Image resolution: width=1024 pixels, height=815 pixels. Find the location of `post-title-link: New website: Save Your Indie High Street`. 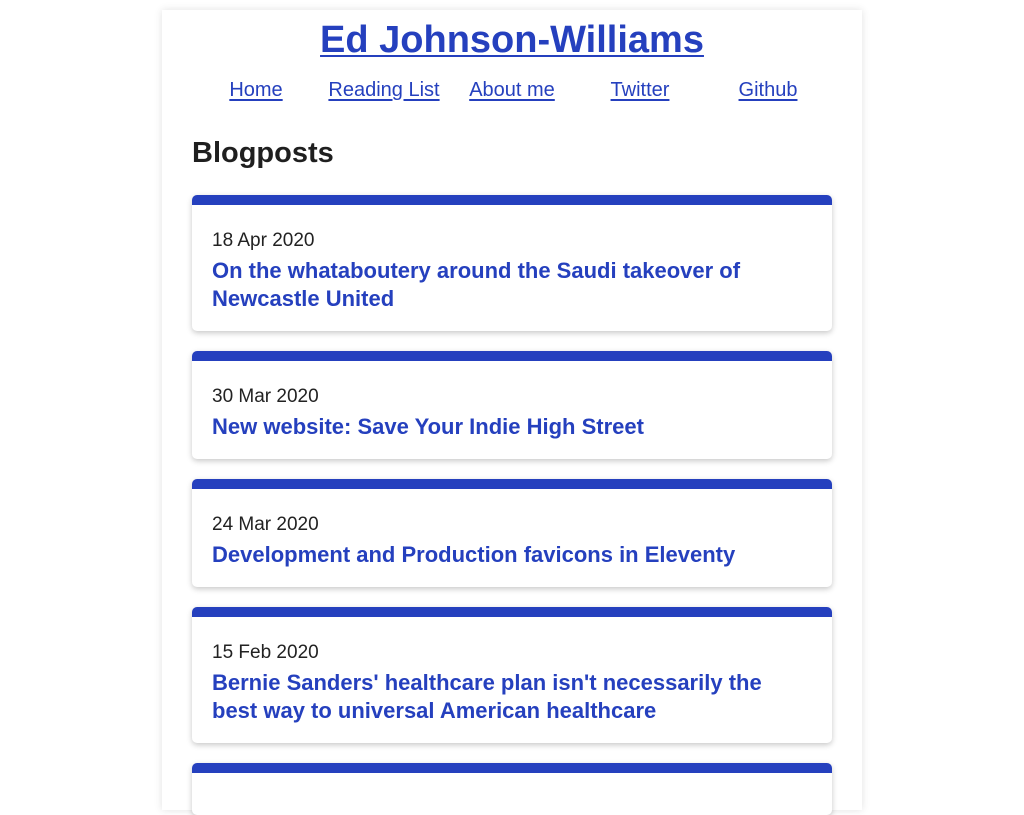

post-title-link: New website: Save Your Indie High Street is located at coordinates (512, 427).